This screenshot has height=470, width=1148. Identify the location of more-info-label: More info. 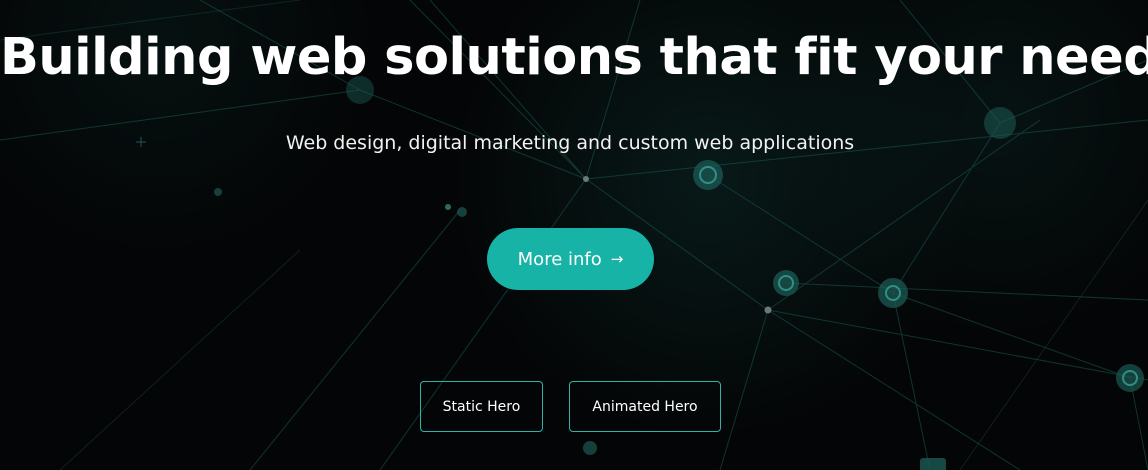
(559, 259).